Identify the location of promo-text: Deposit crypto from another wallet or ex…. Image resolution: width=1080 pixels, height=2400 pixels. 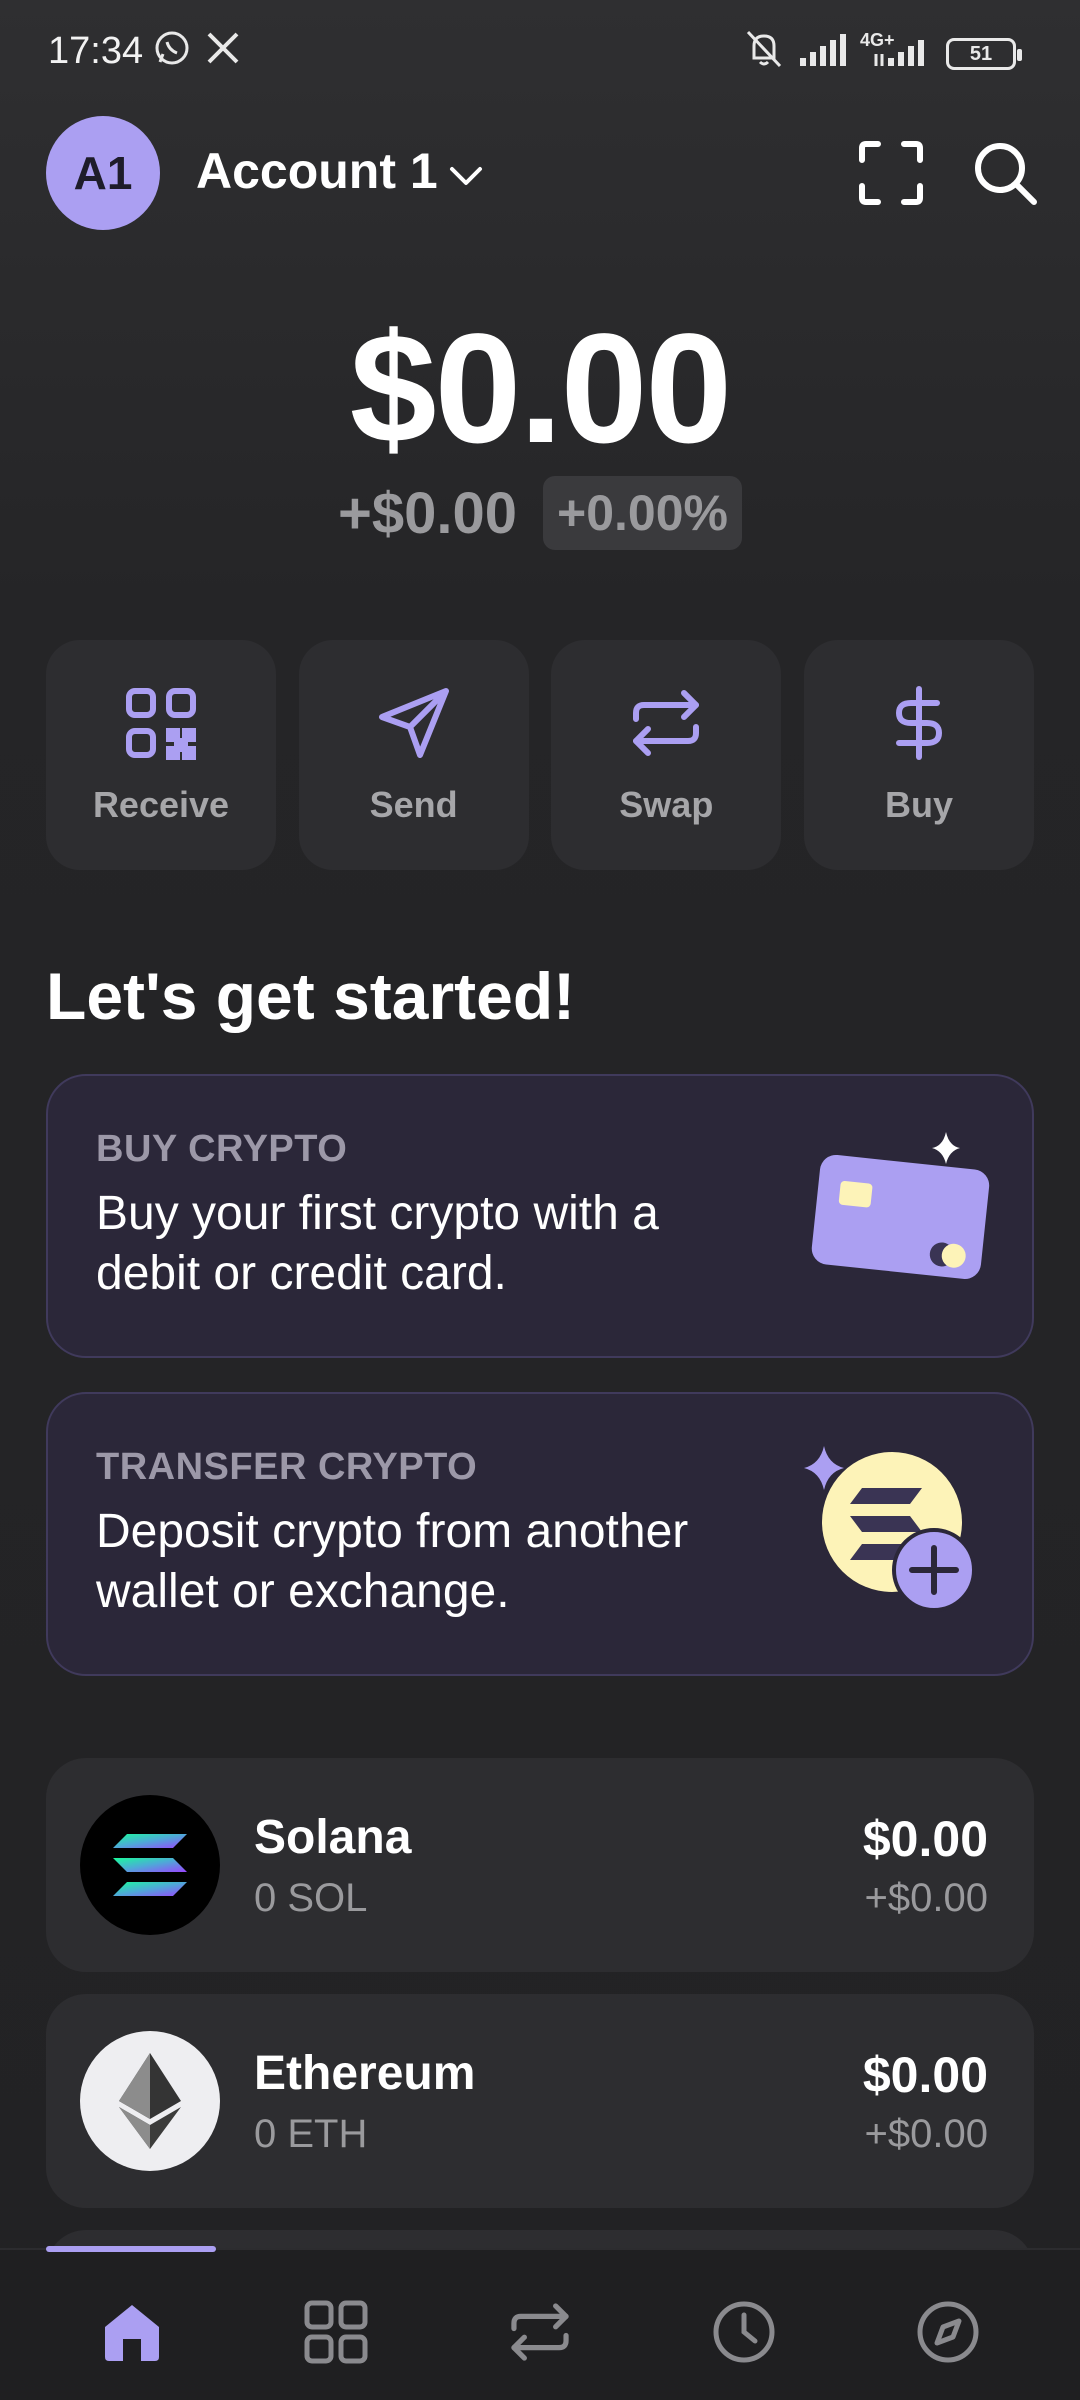
(392, 1561).